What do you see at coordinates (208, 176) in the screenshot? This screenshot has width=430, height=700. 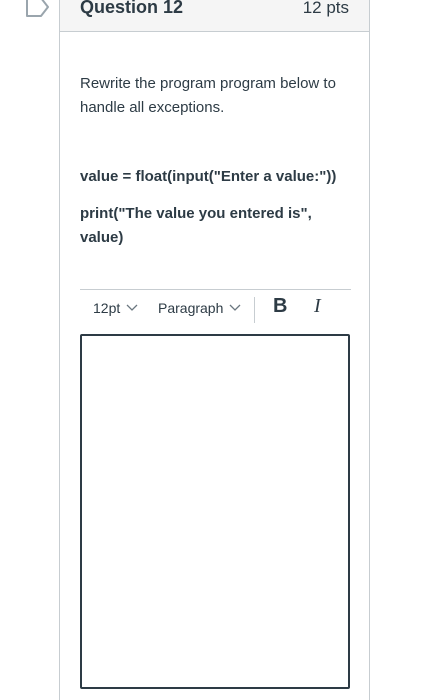 I see `code-line-1: value = float(input("Enter a value:"))` at bounding box center [208, 176].